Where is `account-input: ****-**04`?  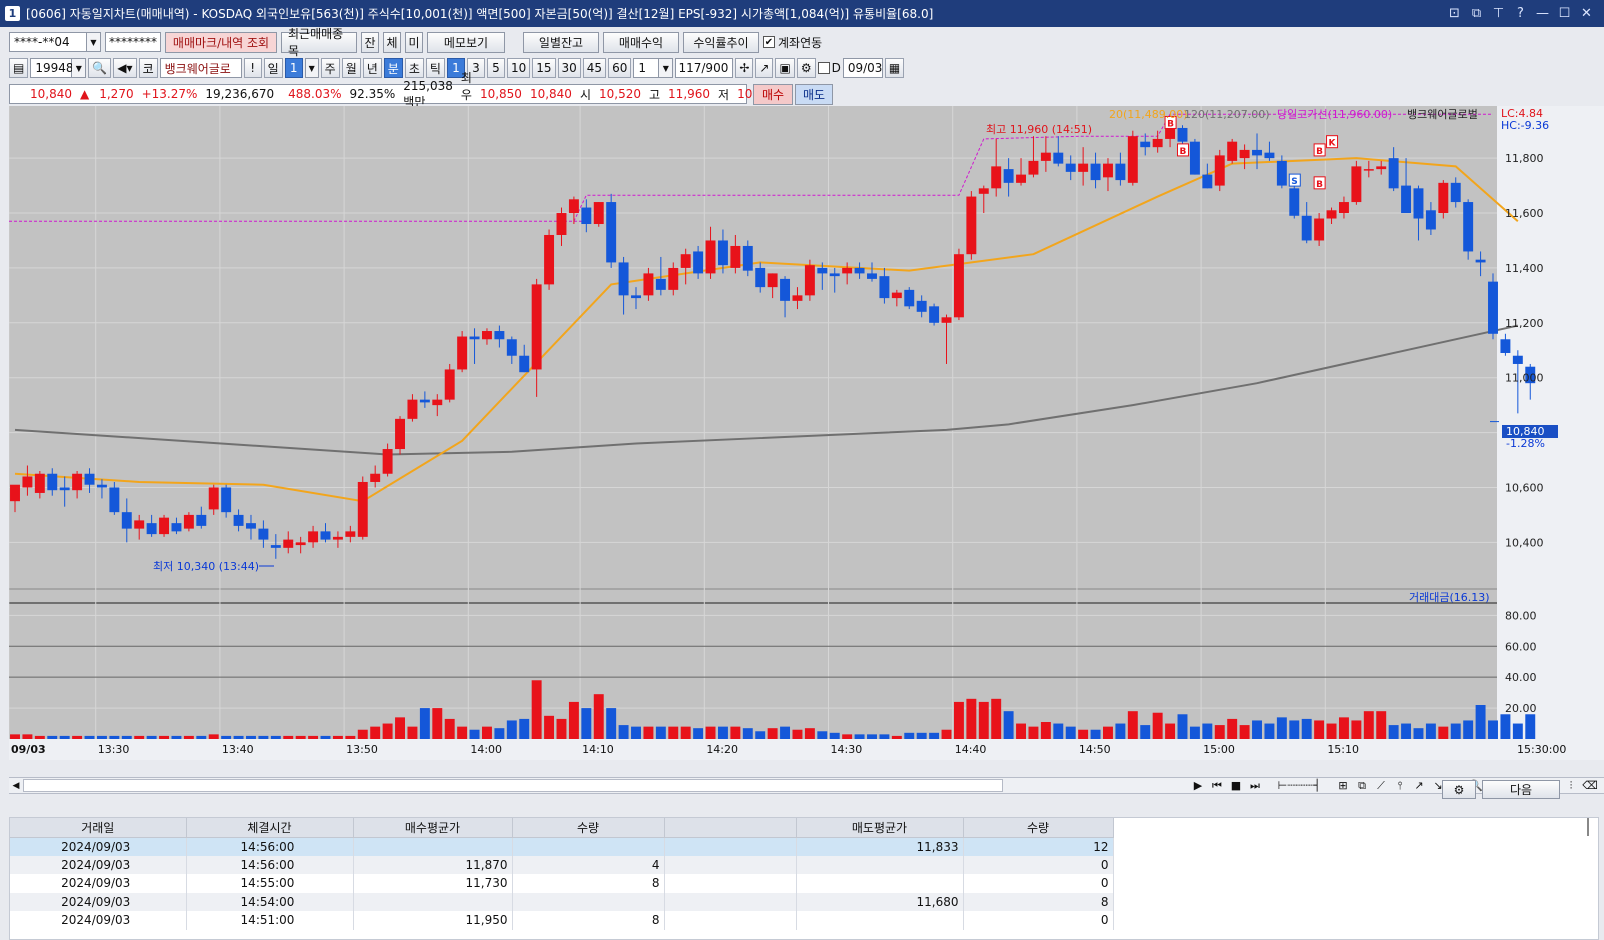 account-input: ****-**04 is located at coordinates (48, 42).